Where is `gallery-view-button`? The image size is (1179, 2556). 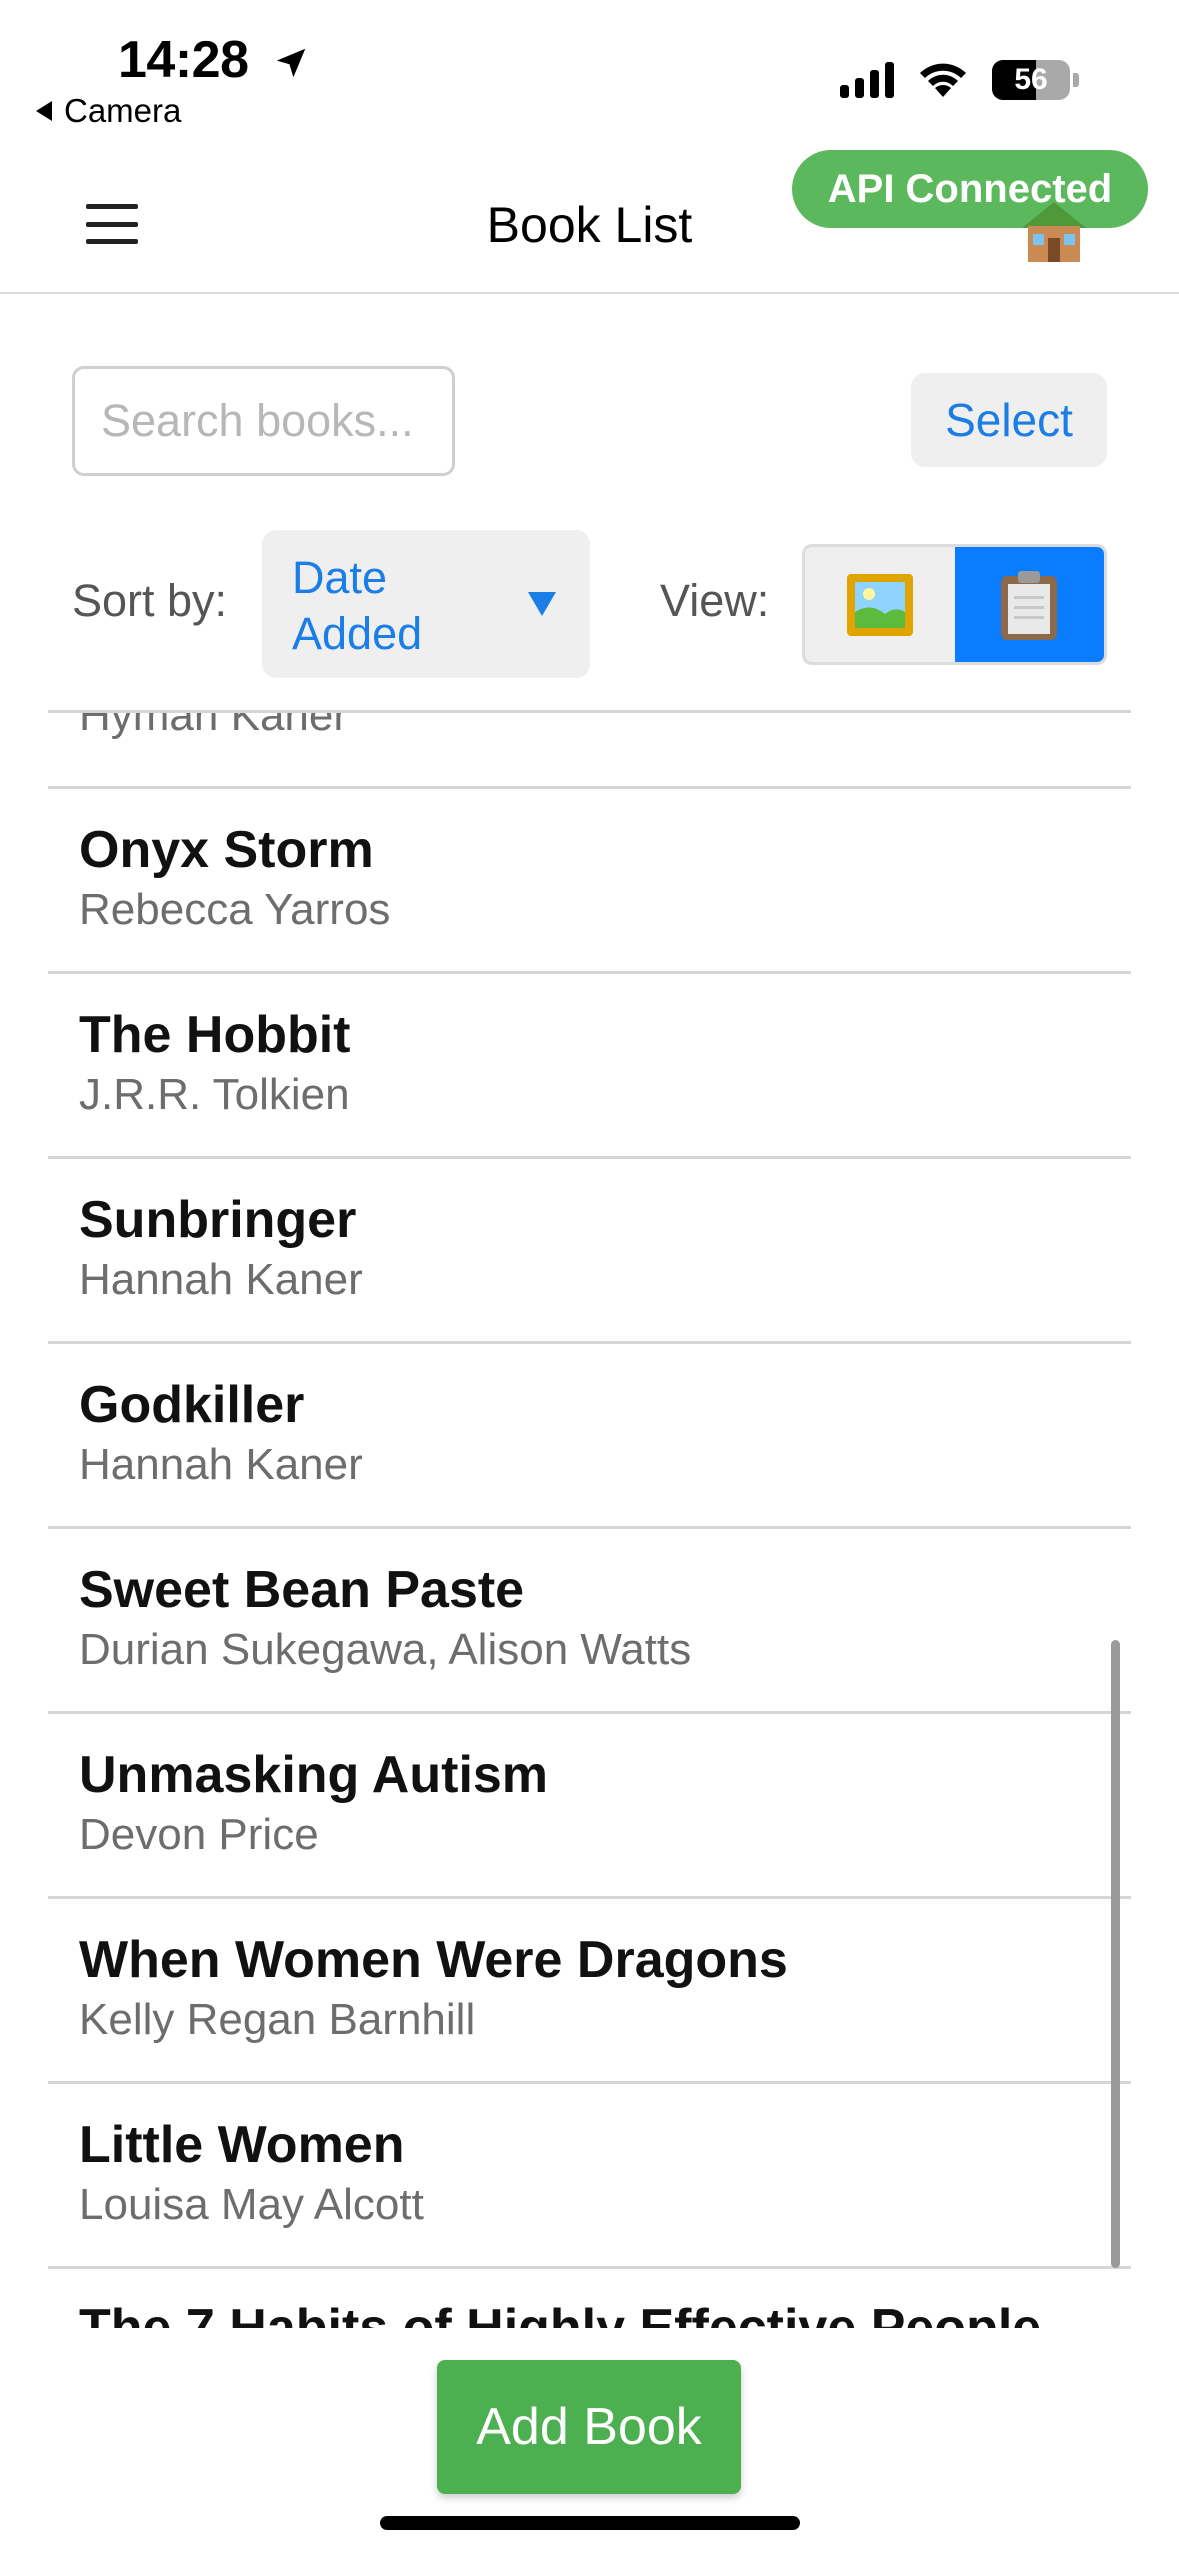
gallery-view-button is located at coordinates (880, 604).